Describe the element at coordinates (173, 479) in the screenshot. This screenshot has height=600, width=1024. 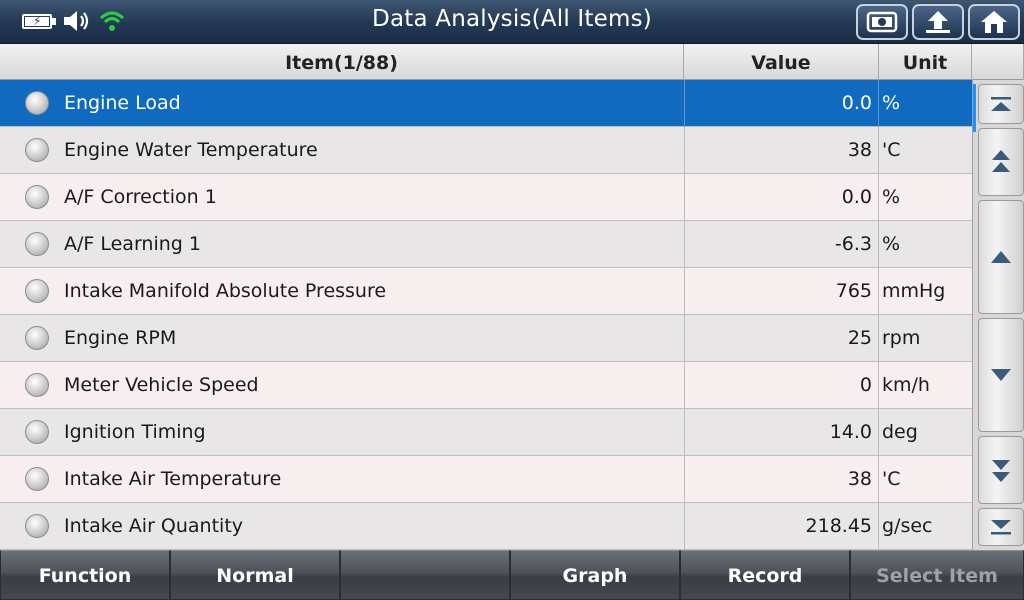
I see `item-name: Intake Air Temperature` at that location.